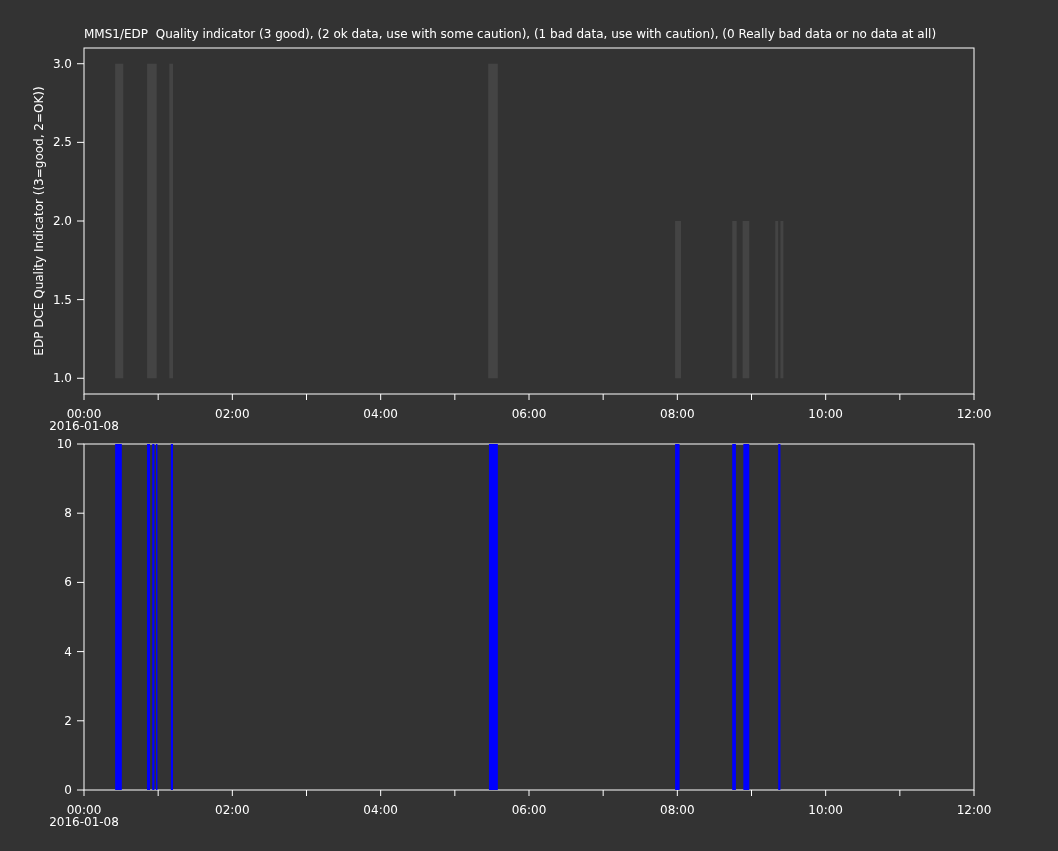 This screenshot has height=851, width=1058. Describe the element at coordinates (68, 720) in the screenshot. I see `tick-label: 2` at that location.